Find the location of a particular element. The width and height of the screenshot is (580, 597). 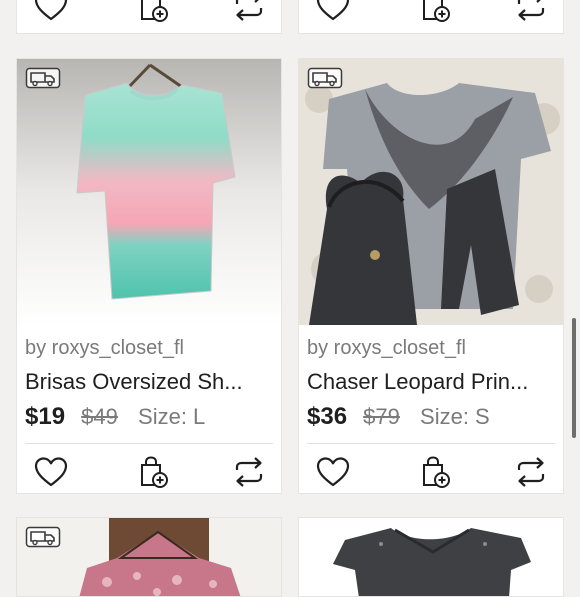

price-row: $36 $79 Size: S is located at coordinates (398, 417).